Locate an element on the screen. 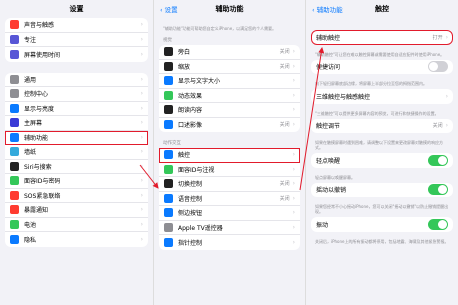 Image resolution: width=458 pixels, height=305 pixels. settings-row: 屏幕使用时间 › is located at coordinates (76, 54).